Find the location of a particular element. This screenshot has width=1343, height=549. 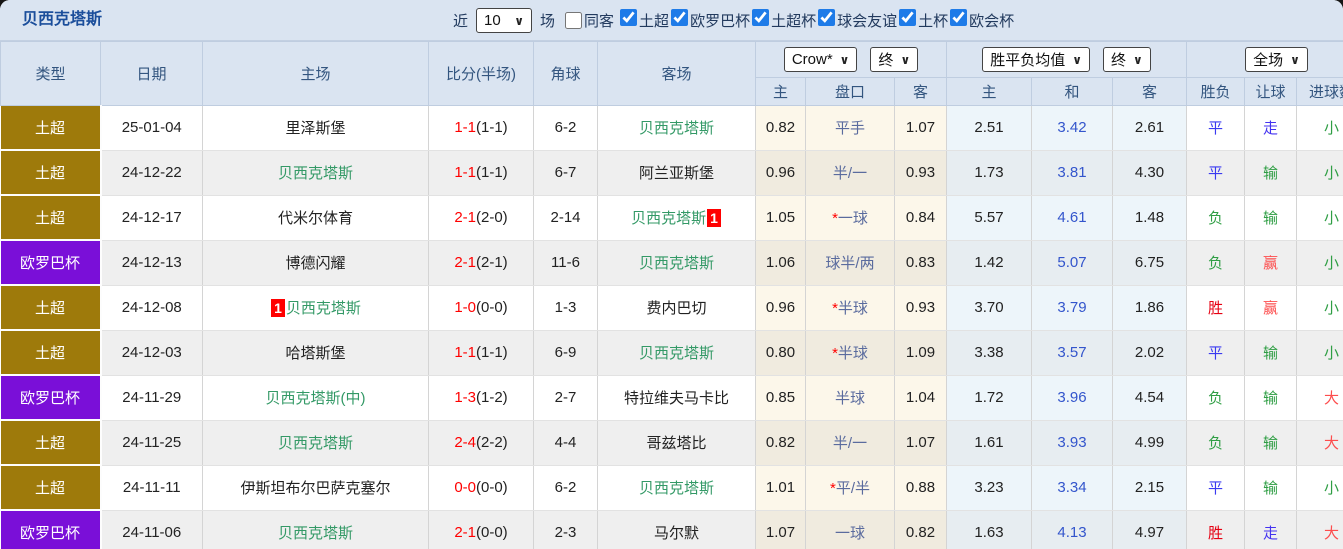

score-cell: 1-1(1-1) is located at coordinates (481, 128).